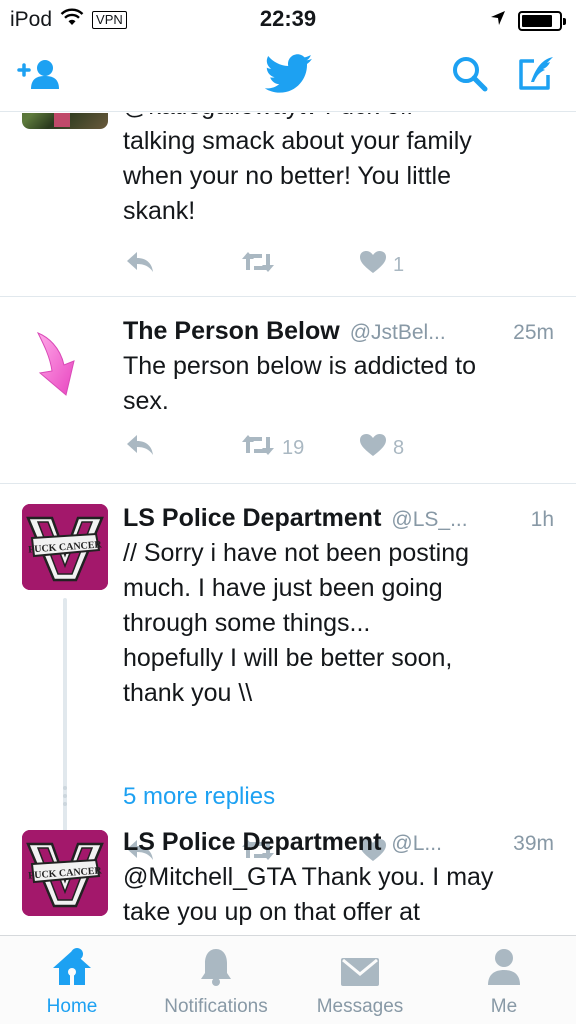  What do you see at coordinates (498, 20) in the screenshot?
I see `location-arrow-icon` at bounding box center [498, 20].